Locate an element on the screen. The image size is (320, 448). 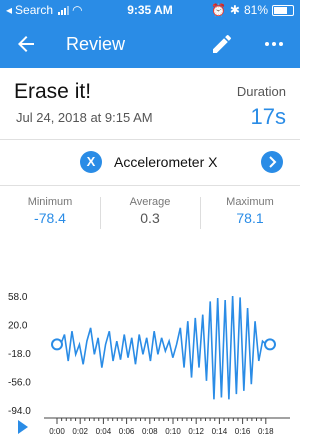
next-sensor-button is located at coordinates (272, 162).